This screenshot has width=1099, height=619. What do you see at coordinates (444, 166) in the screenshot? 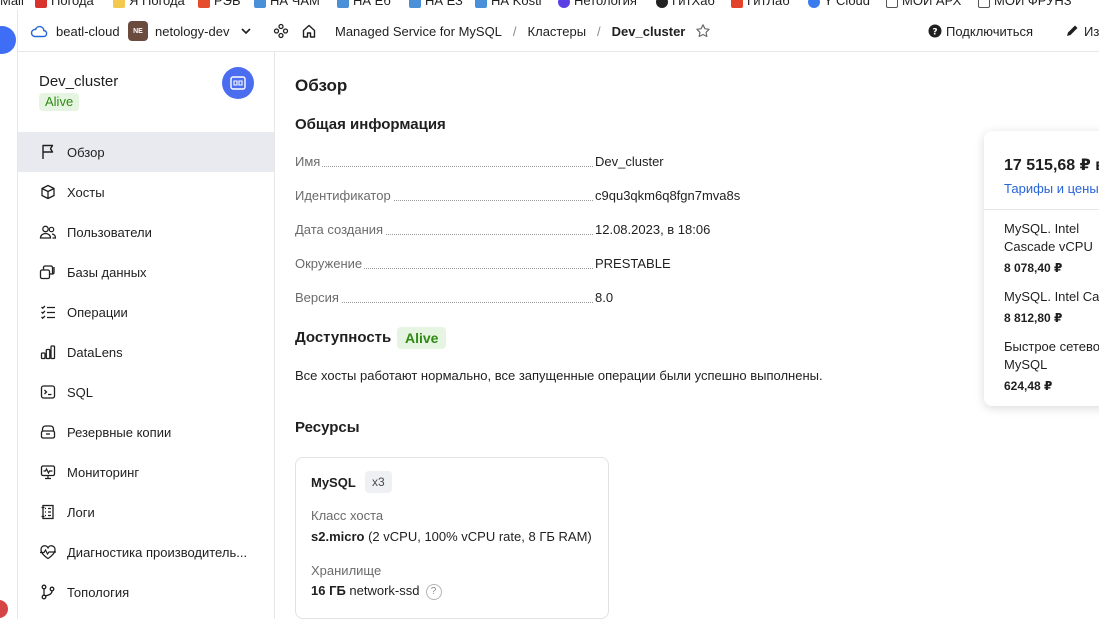
I see `dotted-leader` at bounding box center [444, 166].